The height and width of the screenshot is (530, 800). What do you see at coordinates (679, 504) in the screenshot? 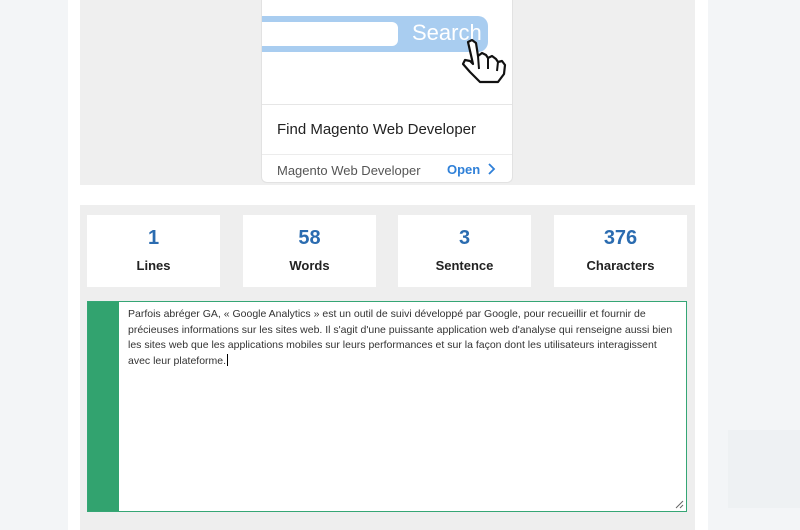
I see `resize-handle-icon` at bounding box center [679, 504].